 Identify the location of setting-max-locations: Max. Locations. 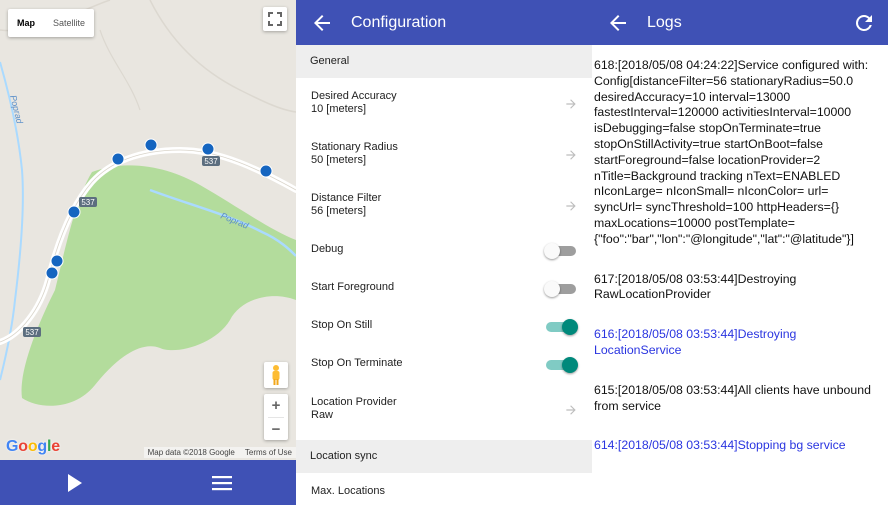
(444, 489).